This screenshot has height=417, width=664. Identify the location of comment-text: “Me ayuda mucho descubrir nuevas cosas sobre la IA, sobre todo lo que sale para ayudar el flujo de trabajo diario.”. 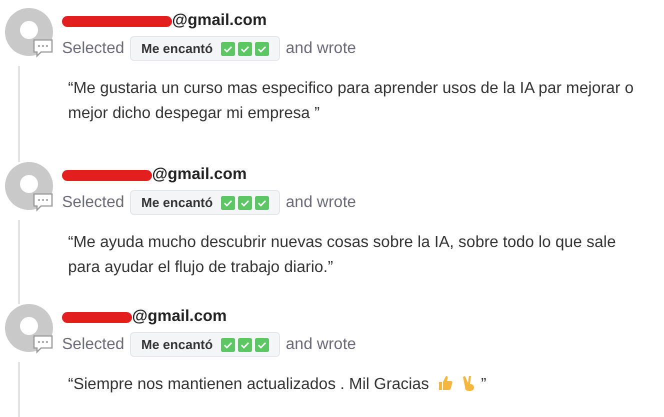
(342, 255).